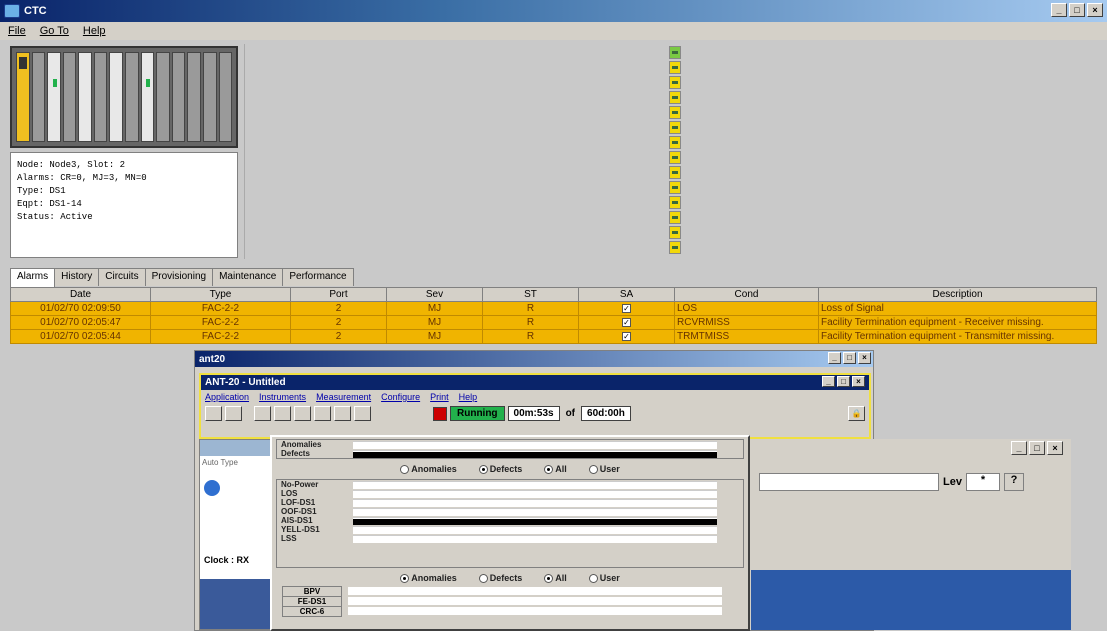  Describe the element at coordinates (626, 294) in the screenshot. I see `column-header-sa: SA` at that location.